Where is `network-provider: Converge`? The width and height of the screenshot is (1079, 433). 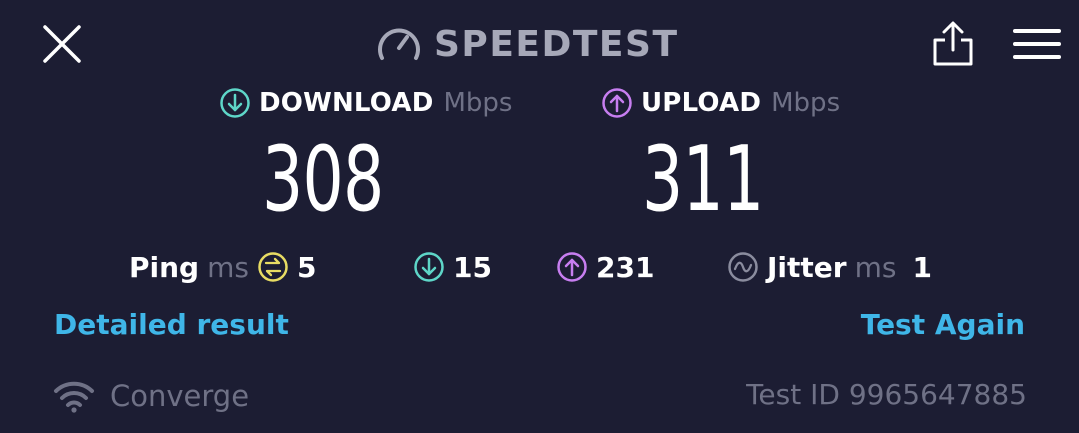
network-provider: Converge is located at coordinates (150, 396).